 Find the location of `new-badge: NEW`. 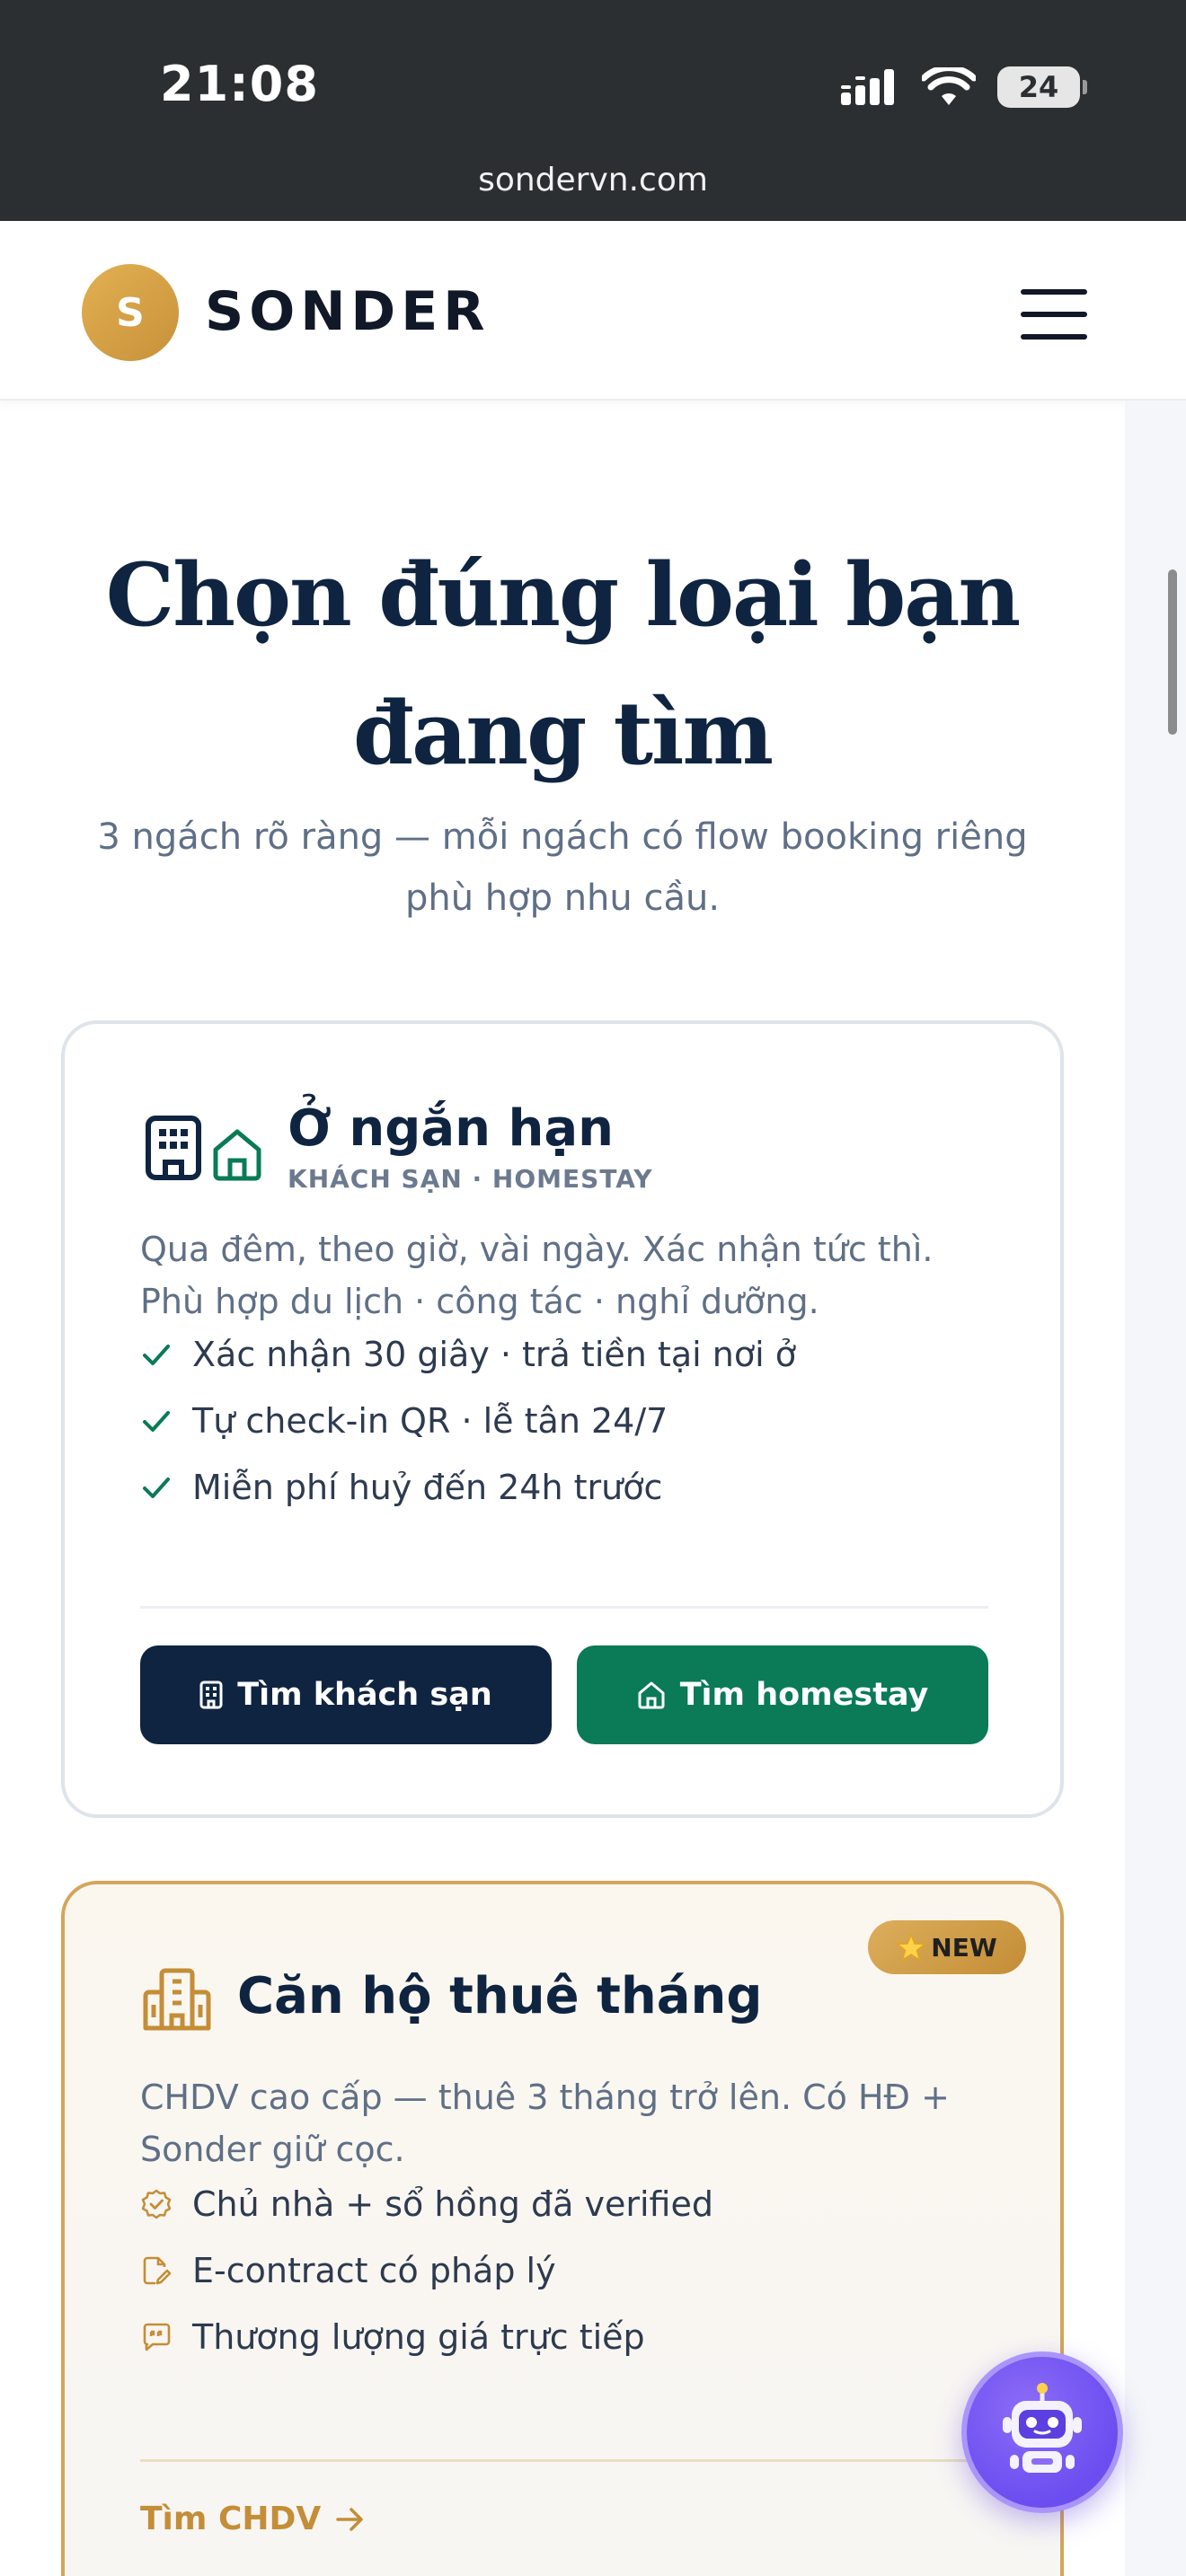

new-badge: NEW is located at coordinates (947, 1947).